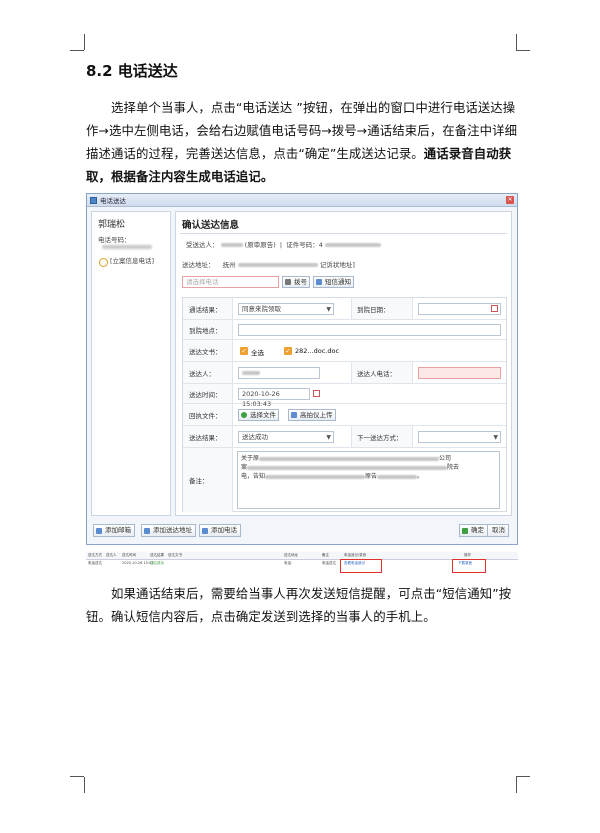  I want to click on close-icon: ✕, so click(510, 200).